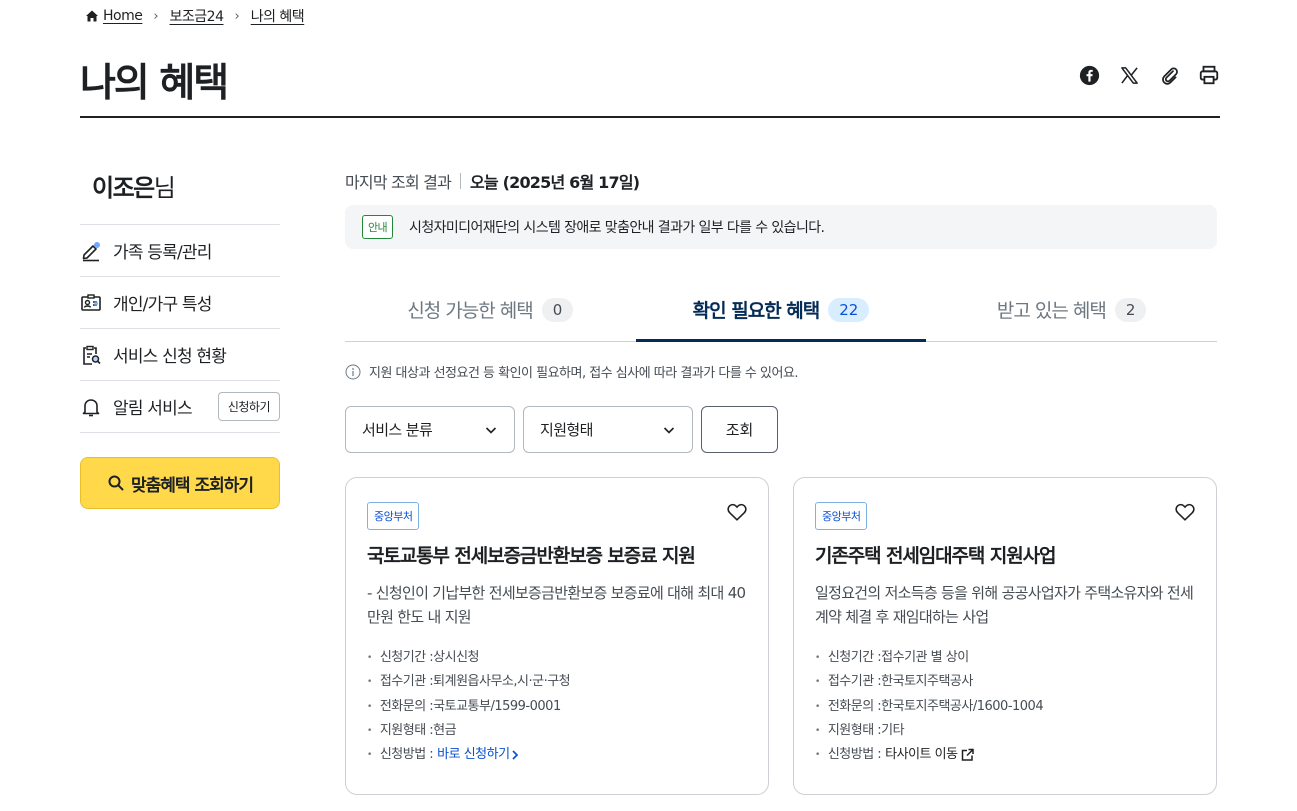  I want to click on tab-label: 받고 있는 혜택, so click(1051, 311).